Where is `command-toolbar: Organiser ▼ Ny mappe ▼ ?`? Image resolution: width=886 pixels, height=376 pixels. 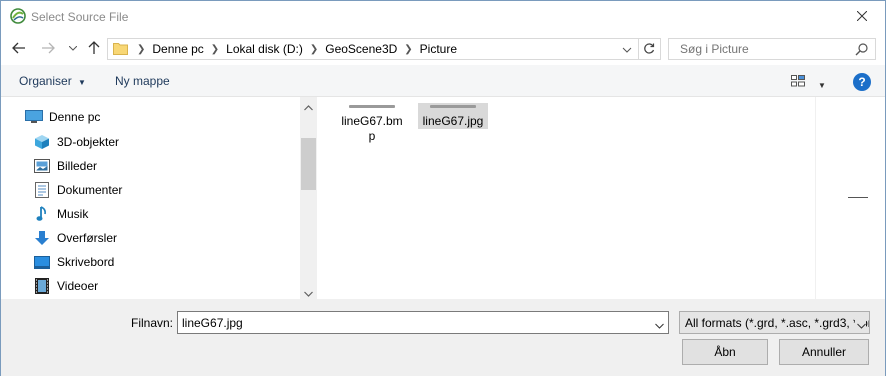
command-toolbar: Organiser ▼ Ny mappe ▼ ? is located at coordinates (443, 81).